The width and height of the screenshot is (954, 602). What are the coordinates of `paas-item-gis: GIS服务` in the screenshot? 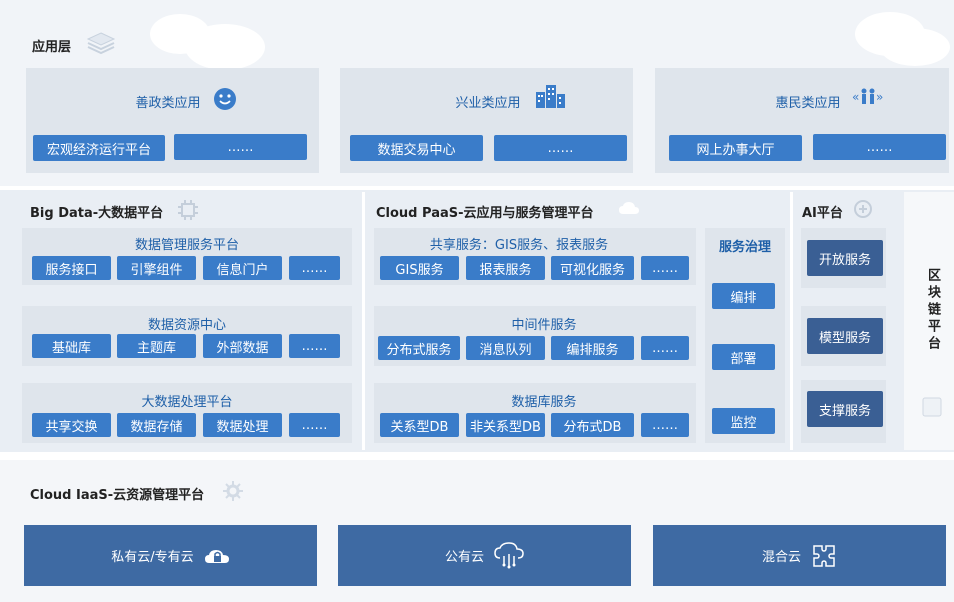 It's located at (419, 268).